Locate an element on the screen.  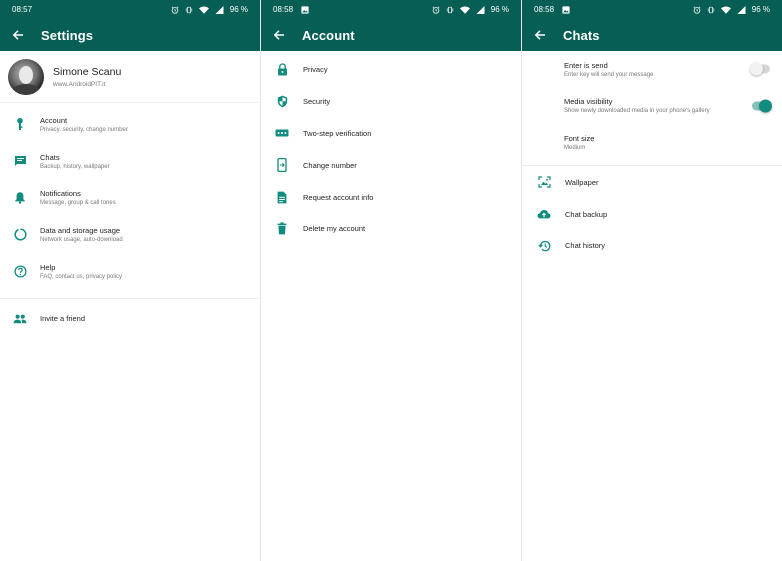
item-label: Privacy is located at coordinates (315, 70).